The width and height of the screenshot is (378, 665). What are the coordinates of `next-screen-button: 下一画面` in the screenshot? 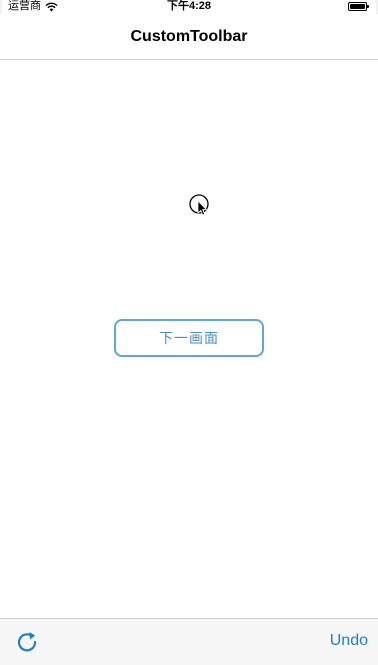 It's located at (189, 338).